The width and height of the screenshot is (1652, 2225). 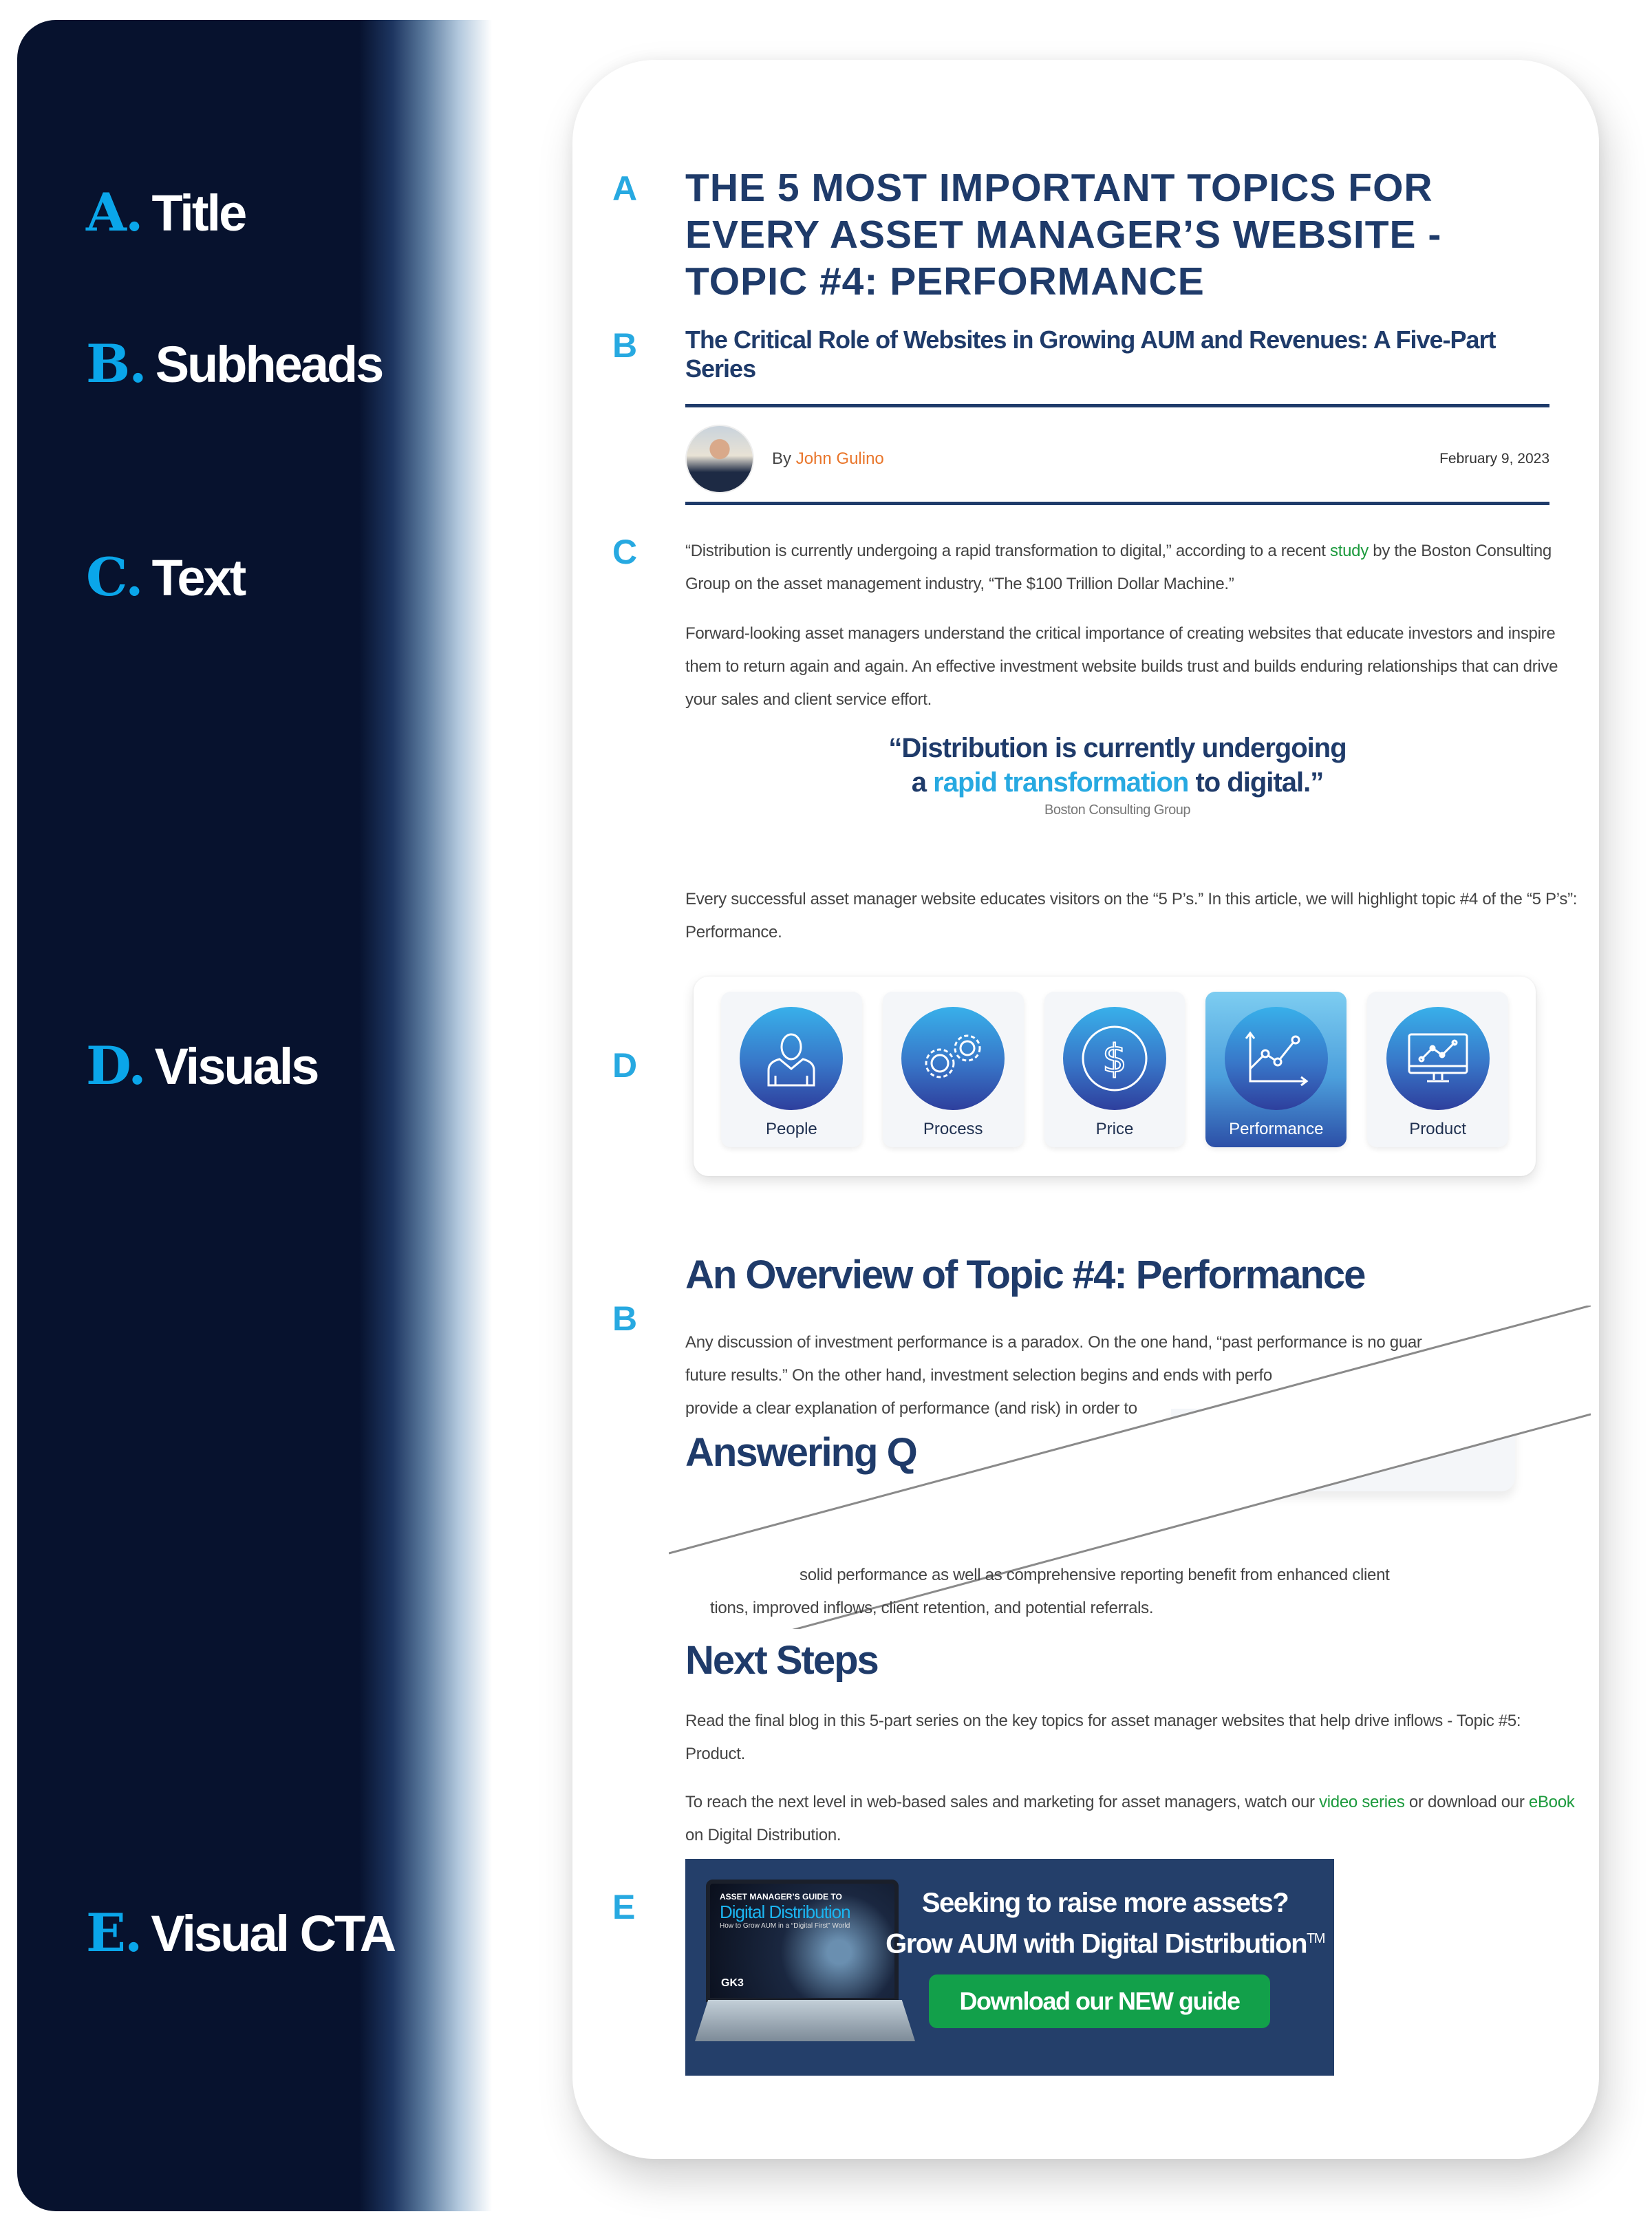 What do you see at coordinates (1117, 748) in the screenshot?
I see `pull-quote-line-1: “Distribution is currently undergoing` at bounding box center [1117, 748].